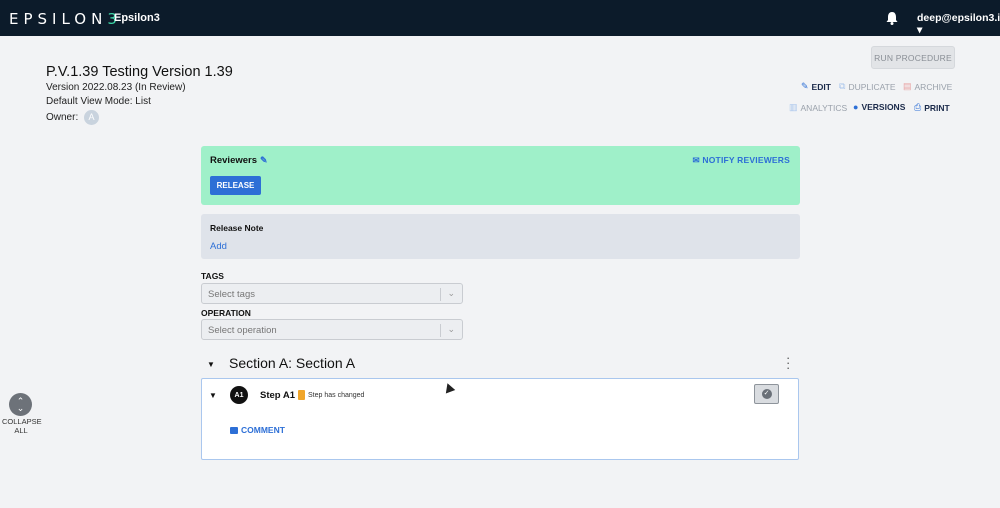  I want to click on top-navbar: EPSILON3 Epsilon3 deep@epsilon3.io ▾, so click(500, 18).